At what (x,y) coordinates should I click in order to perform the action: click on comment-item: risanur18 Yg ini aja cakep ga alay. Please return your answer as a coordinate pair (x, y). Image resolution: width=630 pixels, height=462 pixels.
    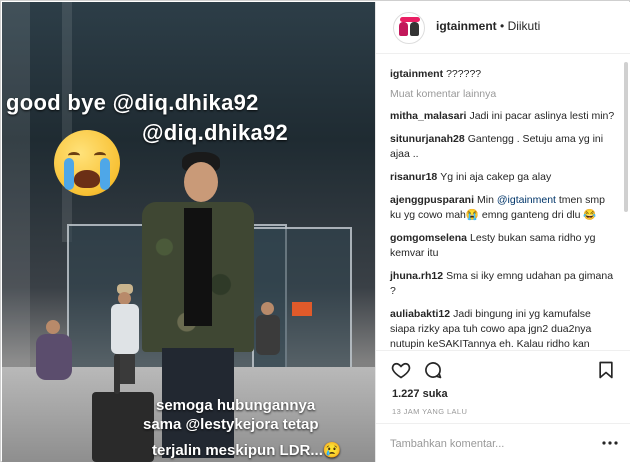
    Looking at the image, I should click on (503, 177).